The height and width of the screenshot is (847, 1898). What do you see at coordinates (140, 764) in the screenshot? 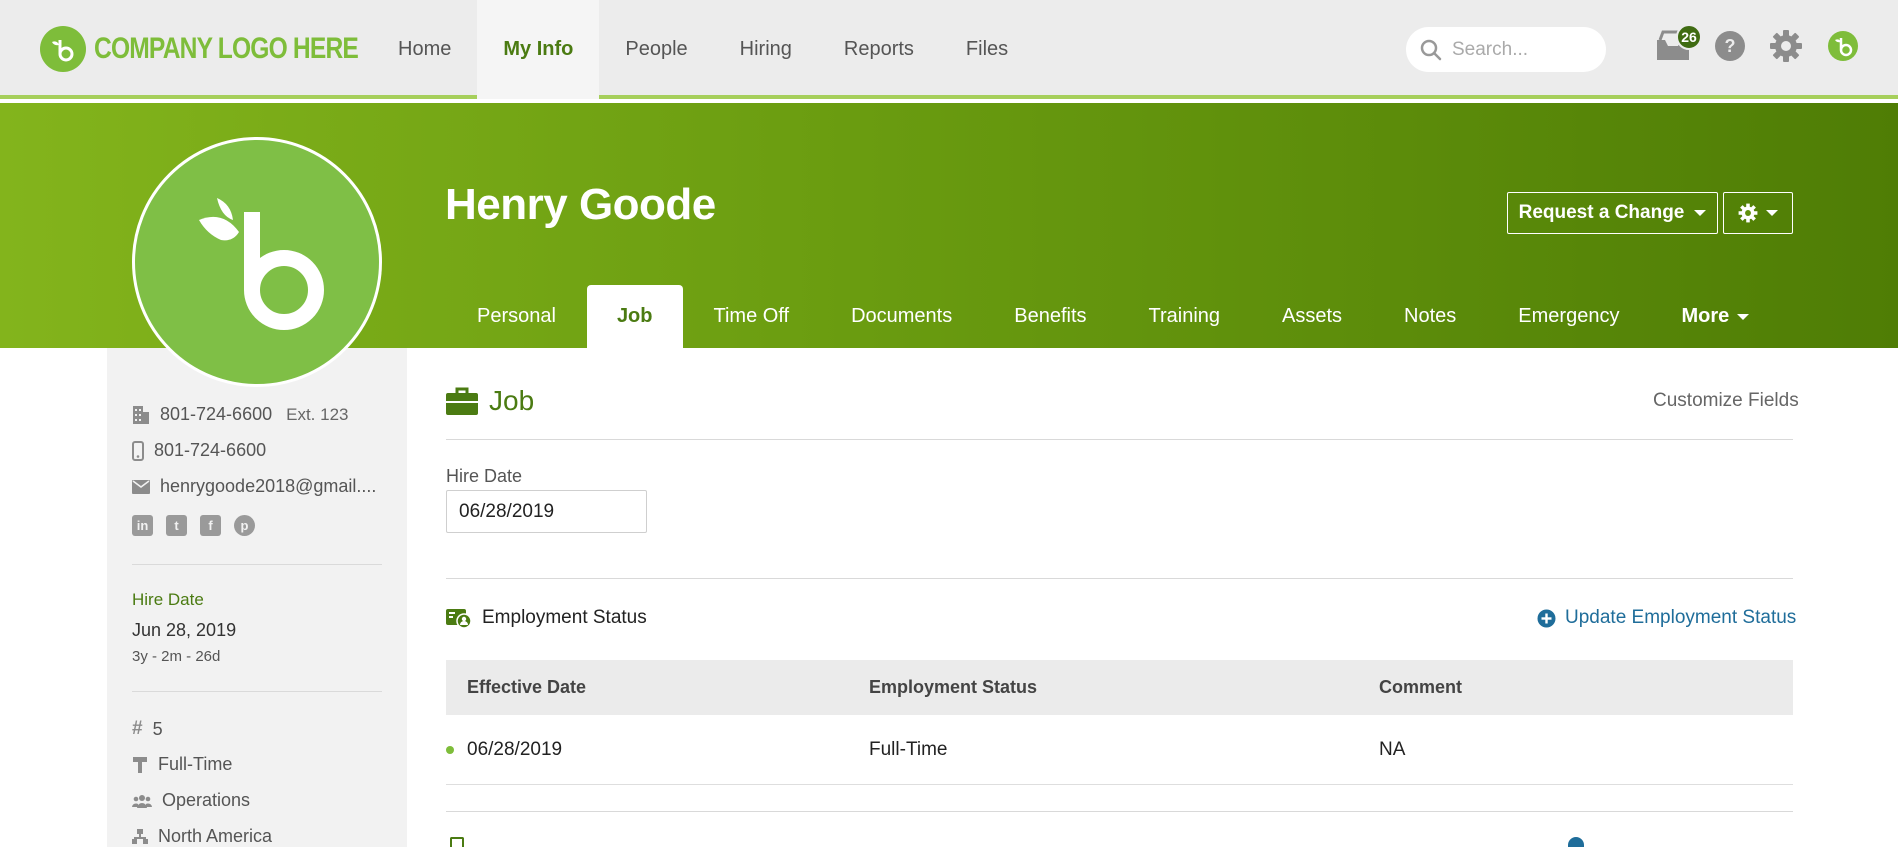
I see `hammer-icon` at bounding box center [140, 764].